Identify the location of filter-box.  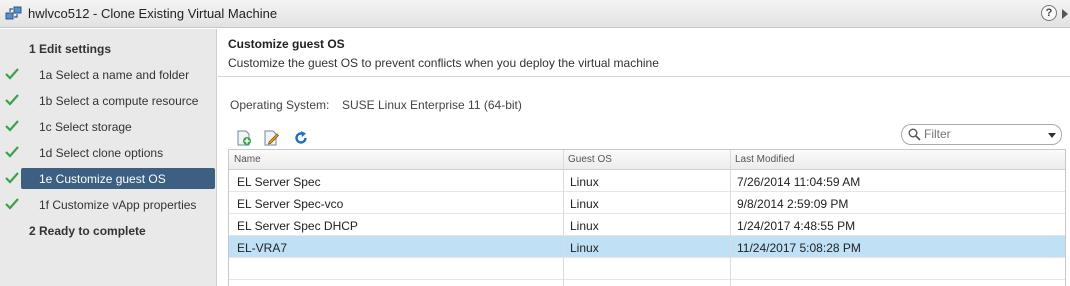
(981, 134).